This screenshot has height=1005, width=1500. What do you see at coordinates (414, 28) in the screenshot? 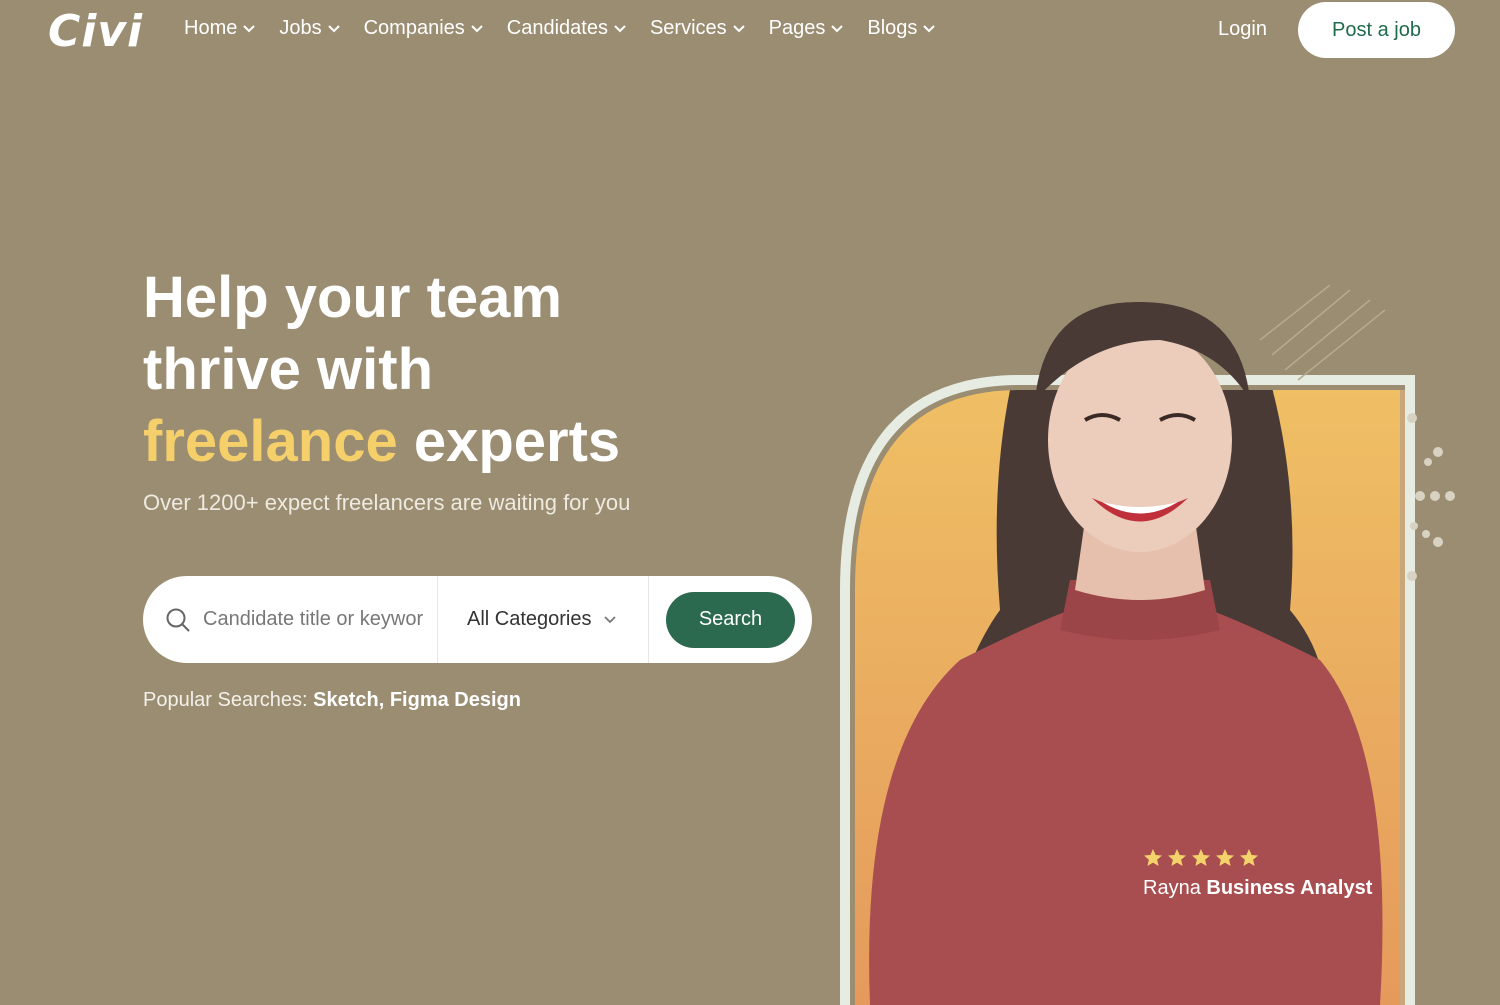
I see `nav-item-label: Companies` at bounding box center [414, 28].